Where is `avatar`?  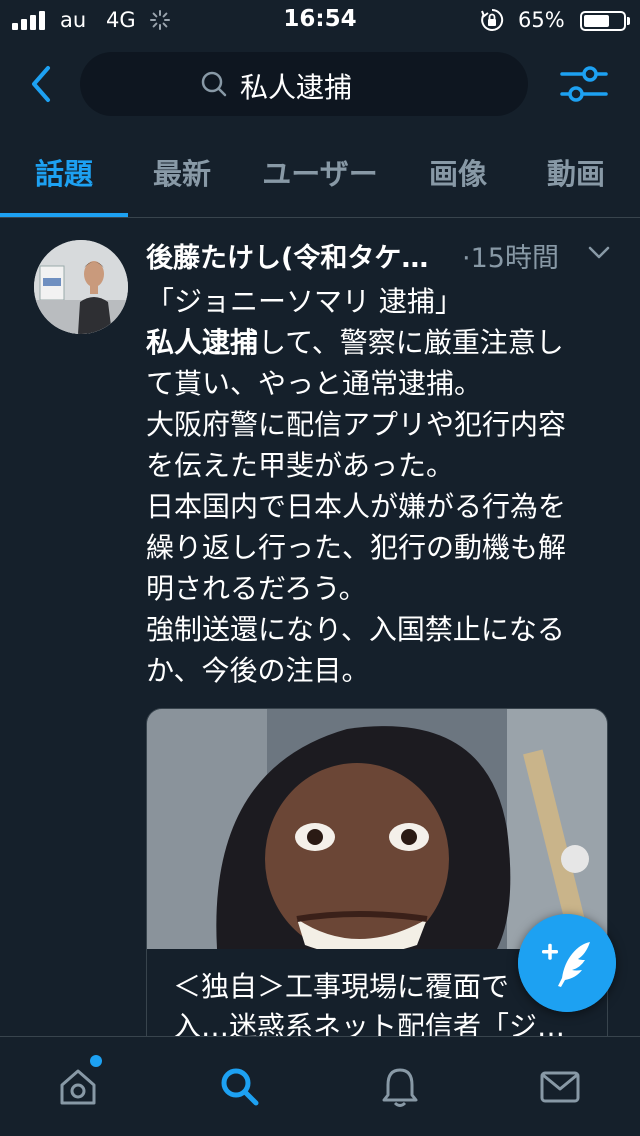
avatar is located at coordinates (81, 287).